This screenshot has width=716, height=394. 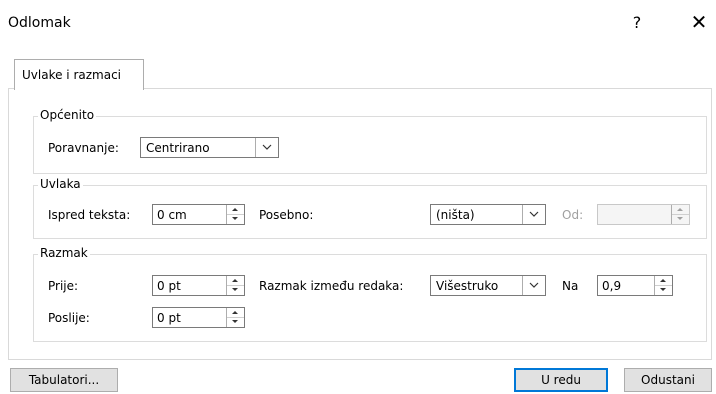 I want to click on tab-indents-and-spacing-label: Uvlake i razmaci, so click(x=71, y=75).